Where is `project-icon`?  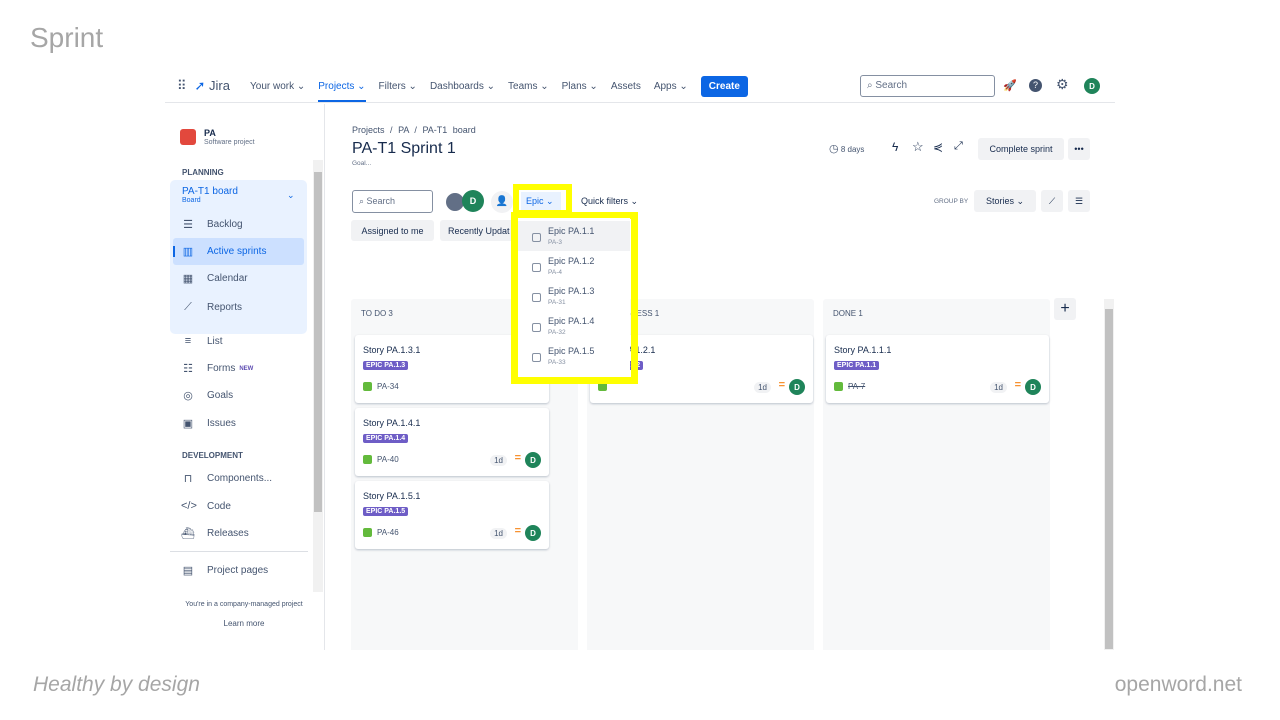
project-icon is located at coordinates (188, 137).